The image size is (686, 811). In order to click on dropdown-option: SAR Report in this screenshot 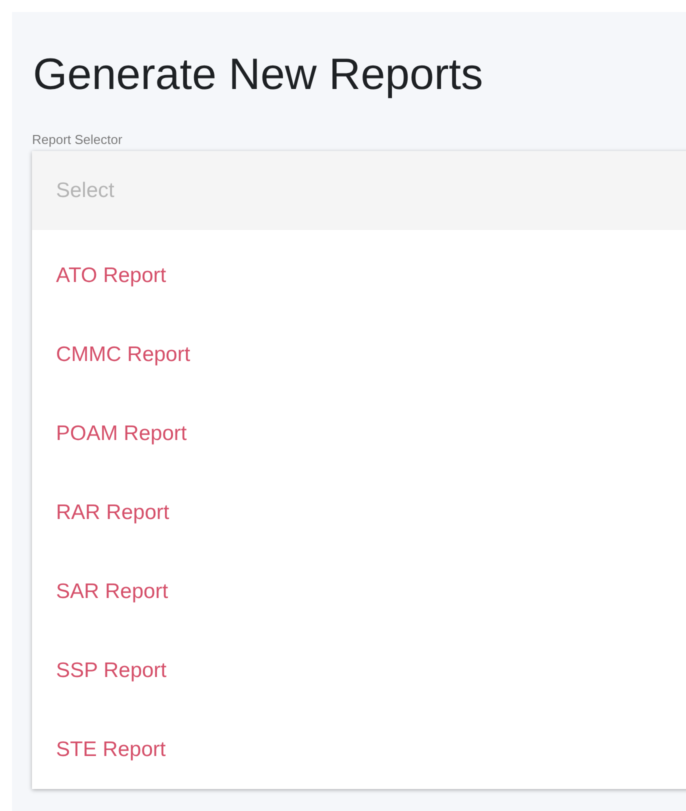, I will do `click(112, 592)`.